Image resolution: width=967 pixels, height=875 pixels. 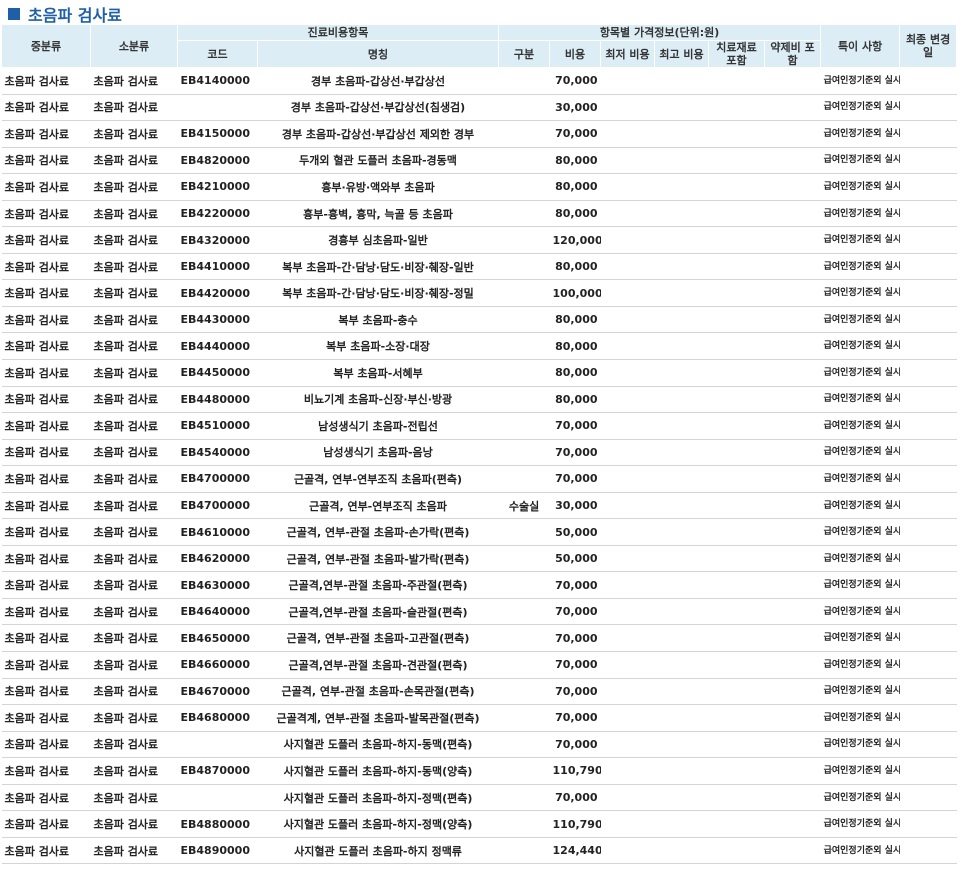 I want to click on code-cell, so click(x=217, y=108).